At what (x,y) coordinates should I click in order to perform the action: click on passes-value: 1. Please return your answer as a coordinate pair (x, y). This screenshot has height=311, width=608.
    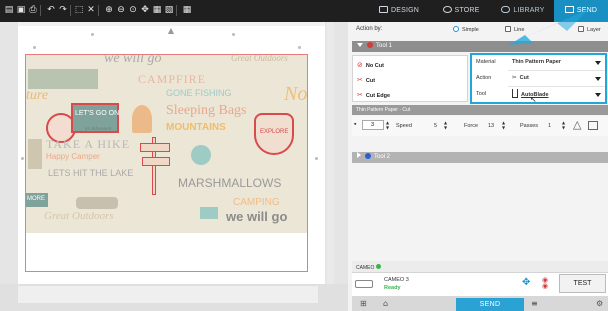
    Looking at the image, I should click on (549, 126).